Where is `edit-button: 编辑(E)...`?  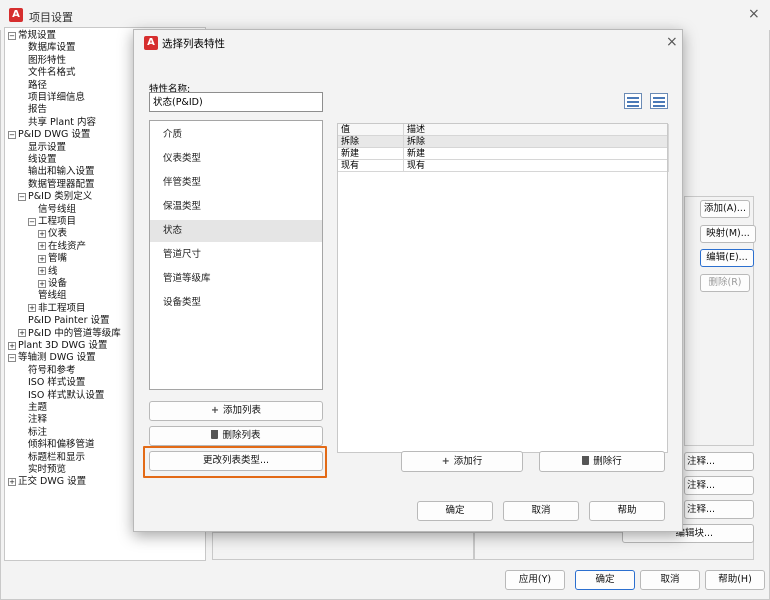 edit-button: 编辑(E)... is located at coordinates (727, 258).